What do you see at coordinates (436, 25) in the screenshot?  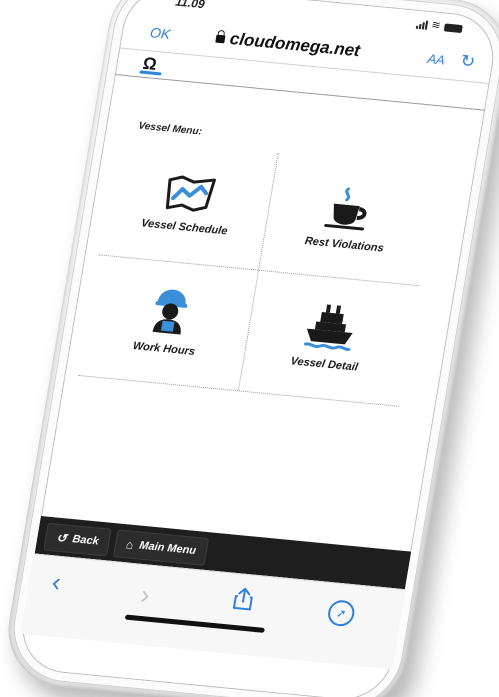 I see `wifi-icon: ≋` at bounding box center [436, 25].